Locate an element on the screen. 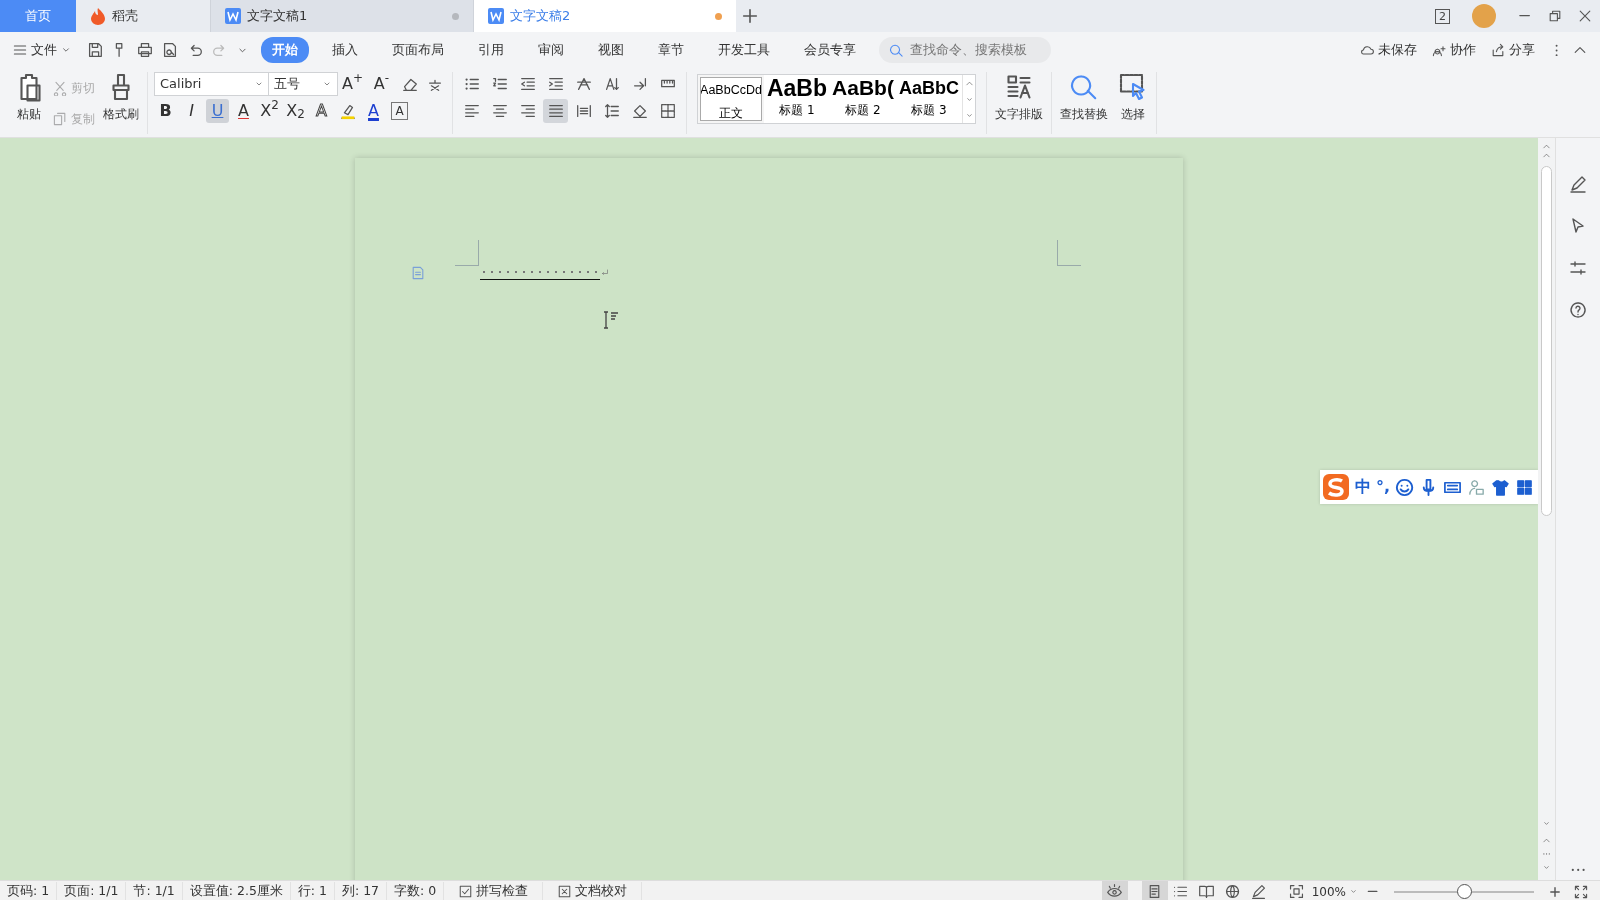  status-text: 字数: 0 is located at coordinates (416, 891).